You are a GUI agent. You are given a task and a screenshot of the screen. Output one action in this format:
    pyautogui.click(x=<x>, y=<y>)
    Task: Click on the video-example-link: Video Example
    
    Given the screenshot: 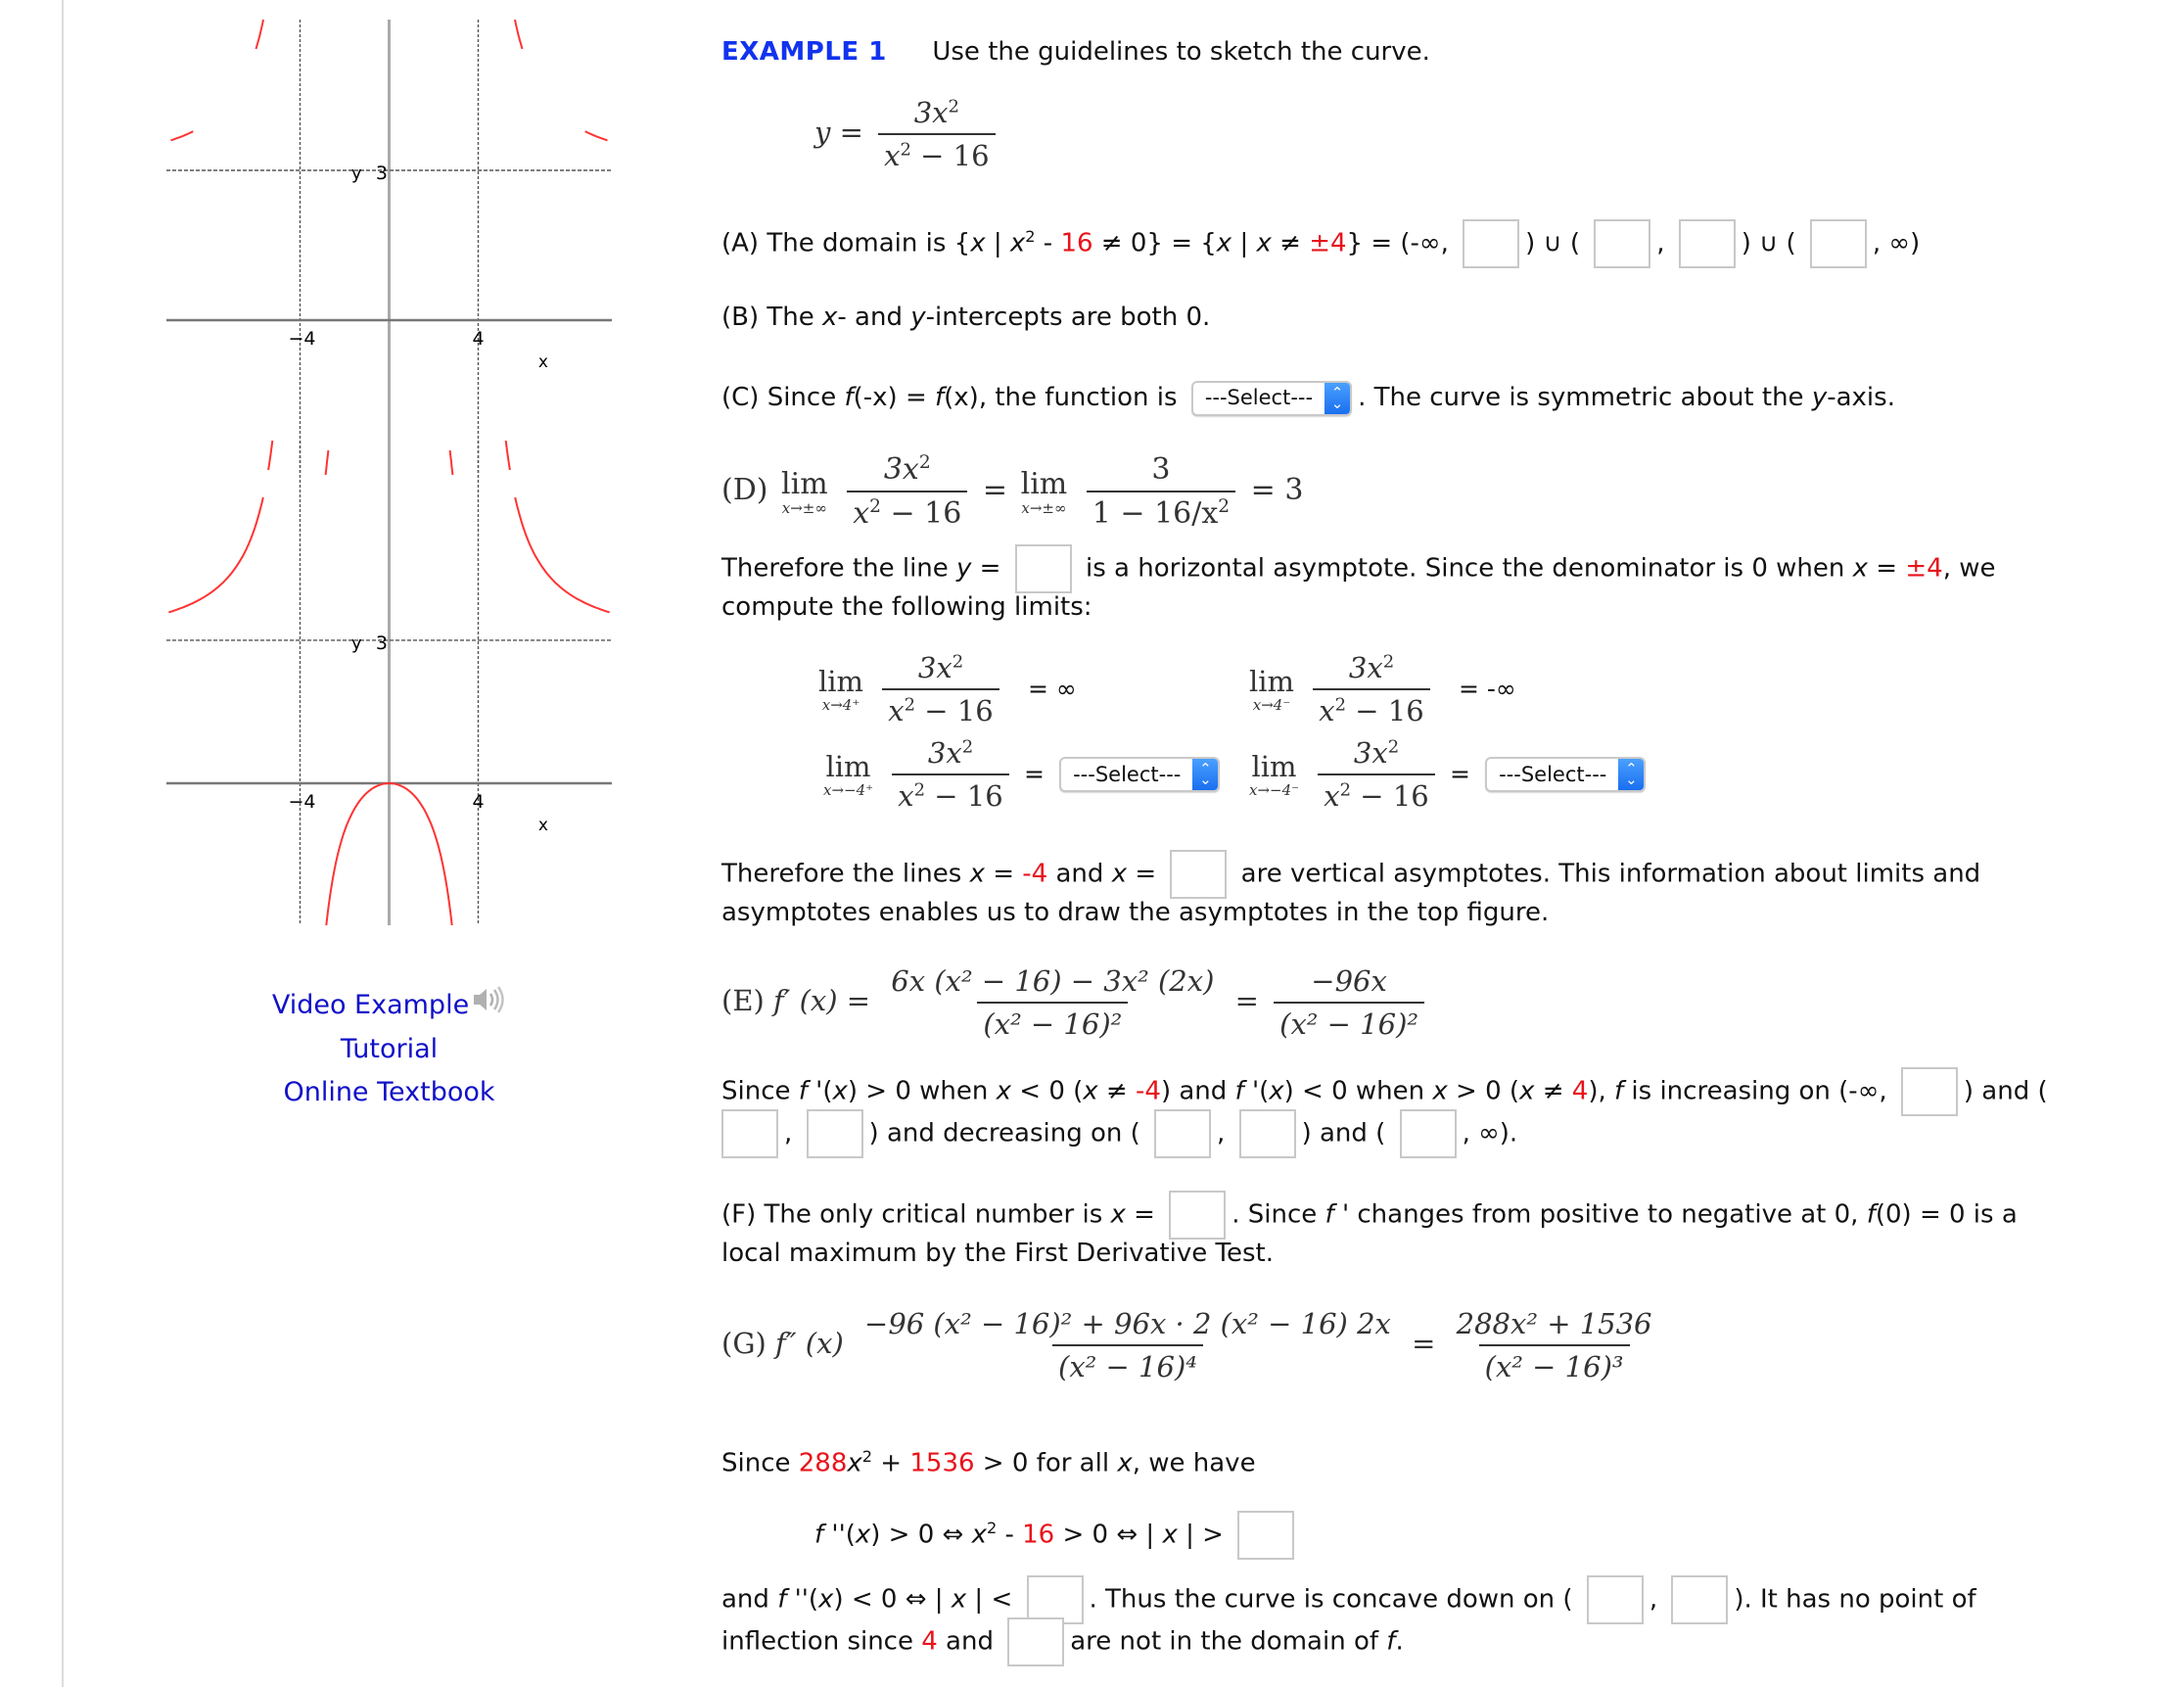 What is the action you would take?
    pyautogui.click(x=389, y=1006)
    